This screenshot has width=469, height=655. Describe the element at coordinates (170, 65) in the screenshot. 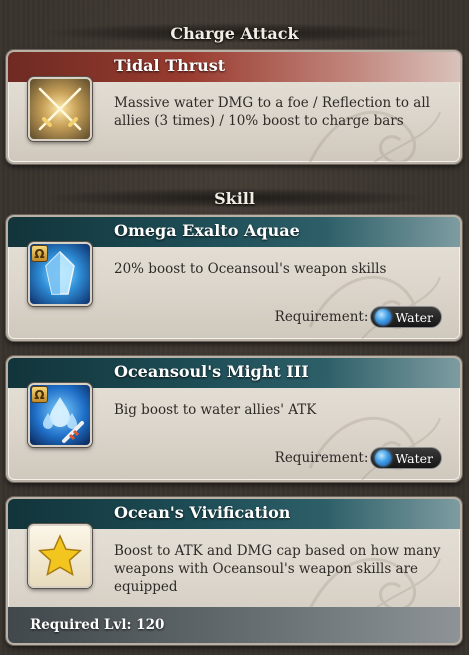

I see `charge-attack-name: Tidal Thrust` at that location.